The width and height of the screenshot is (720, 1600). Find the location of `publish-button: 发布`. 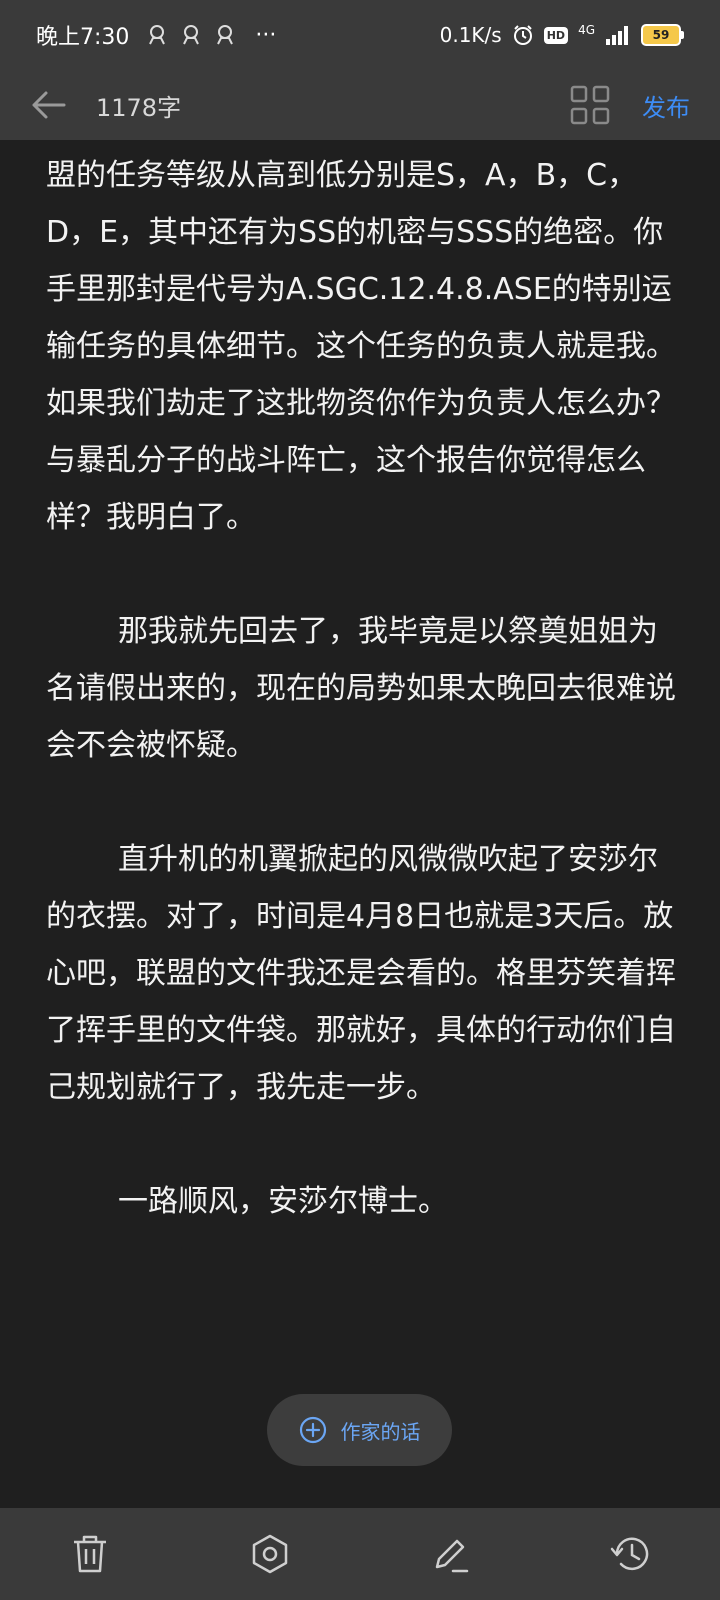

publish-button: 发布 is located at coordinates (666, 105).